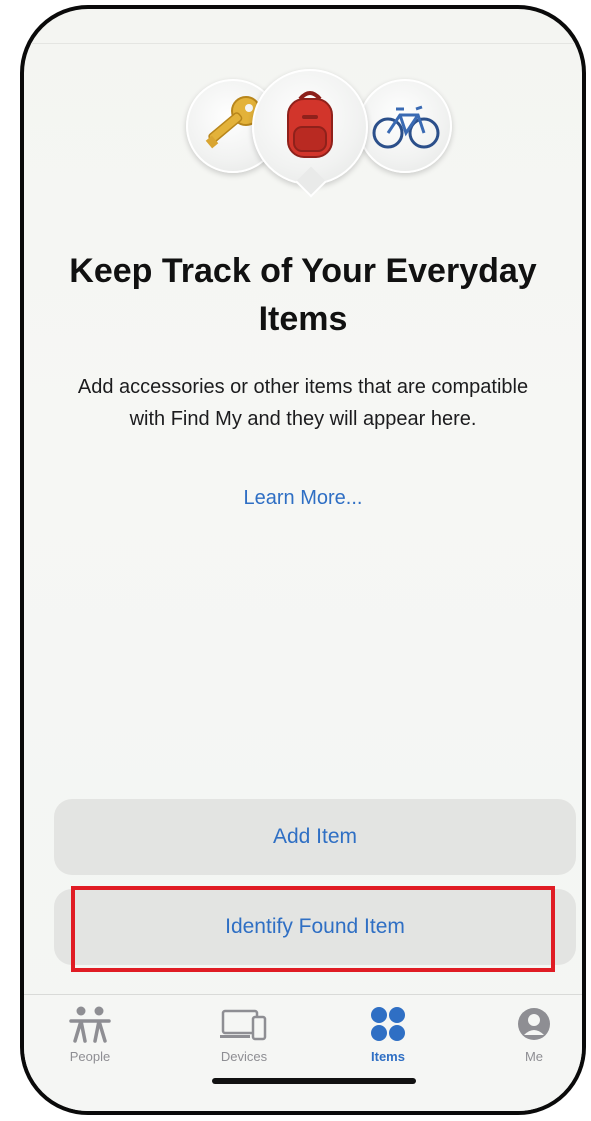 This screenshot has height=1121, width=591. What do you see at coordinates (388, 1024) in the screenshot?
I see `items-icon` at bounding box center [388, 1024].